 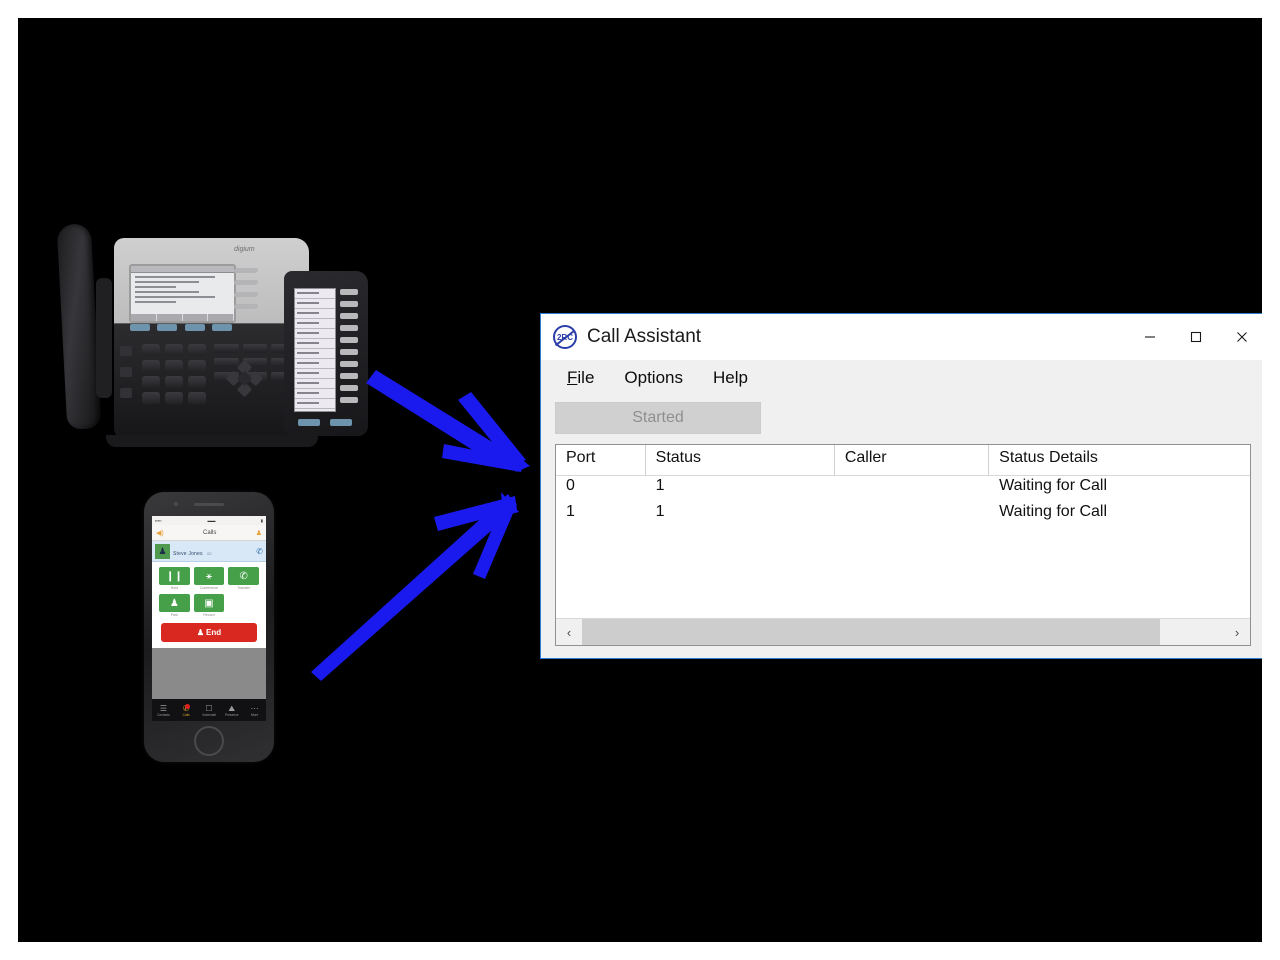 I want to click on menu-help: Help, so click(x=730, y=378).